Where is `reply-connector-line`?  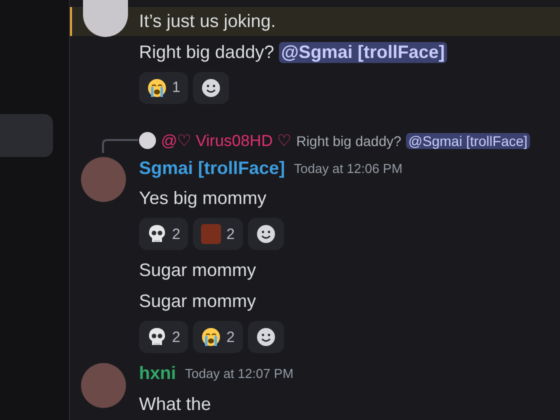 reply-connector-line is located at coordinates (120, 145).